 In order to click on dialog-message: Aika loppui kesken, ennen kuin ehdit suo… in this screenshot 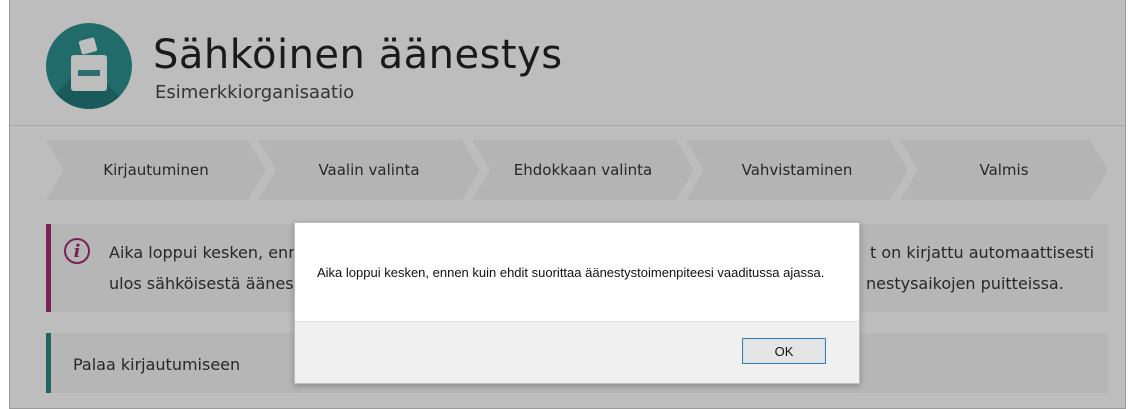, I will do `click(571, 272)`.